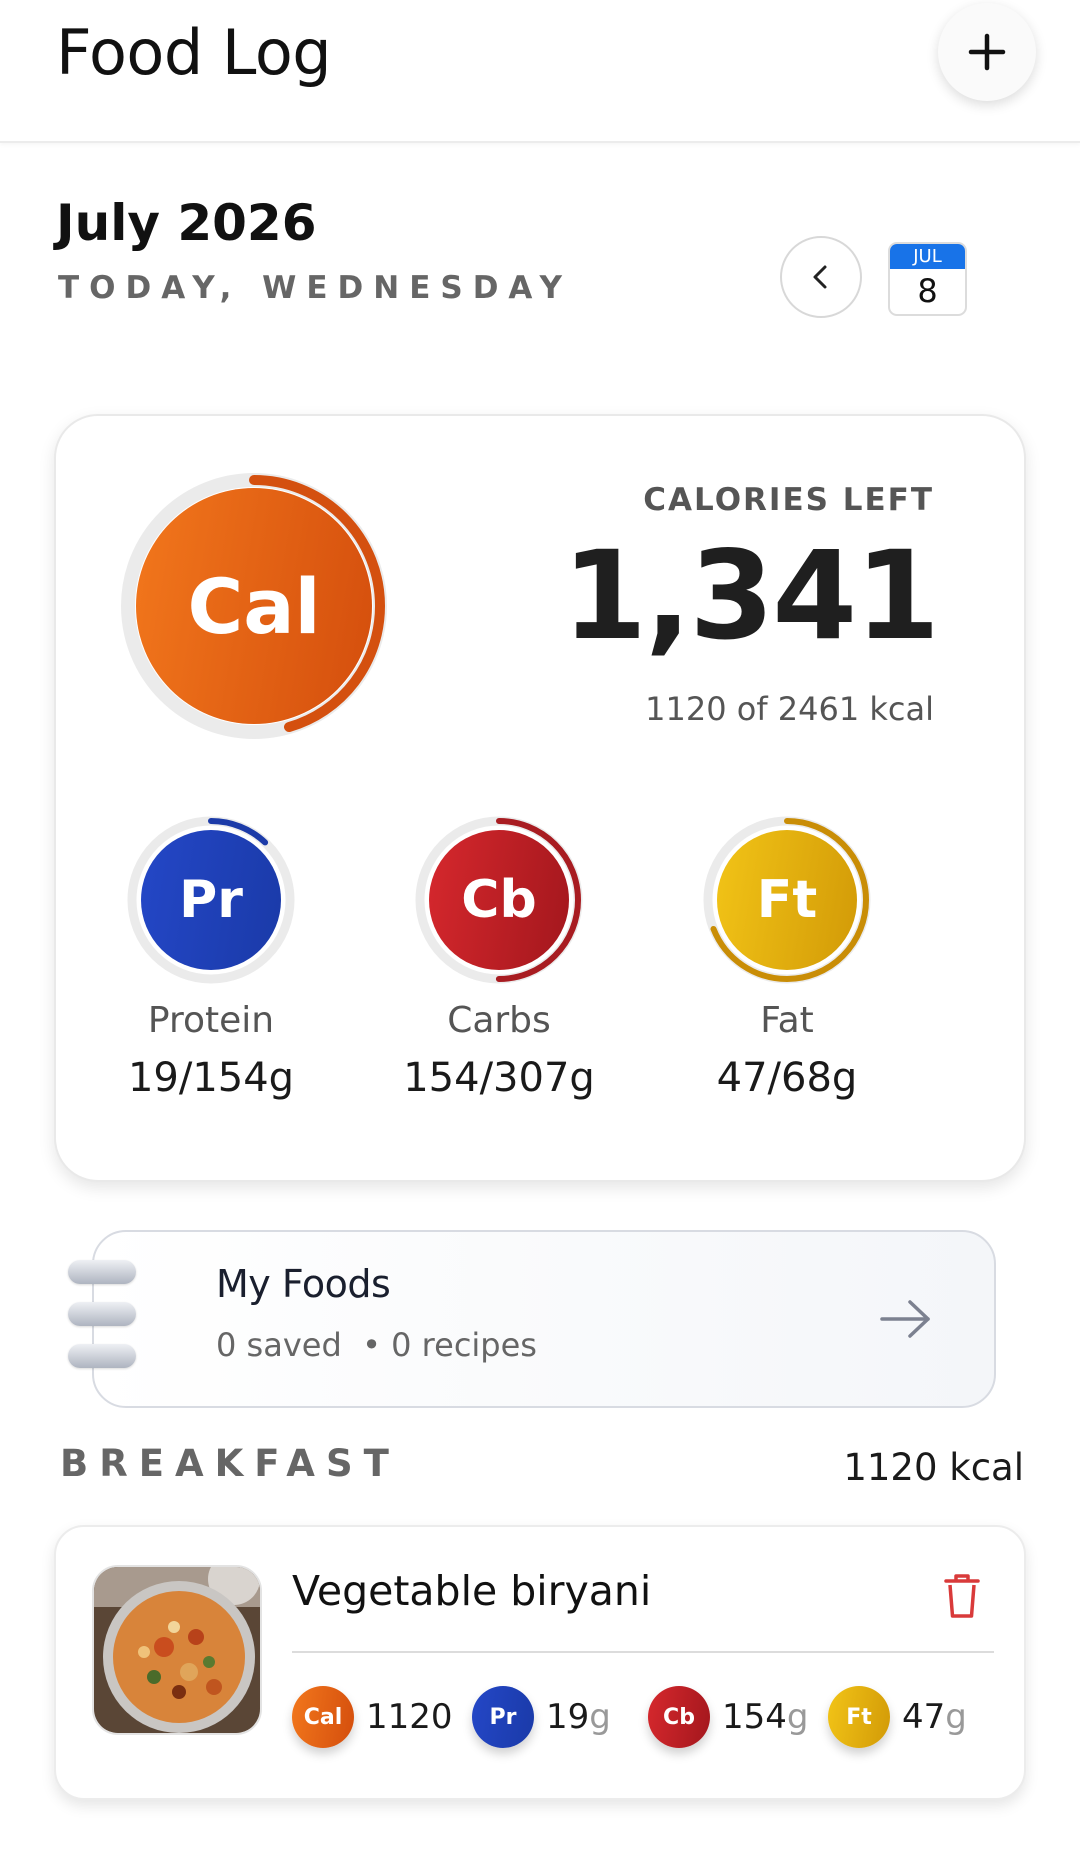 This screenshot has width=1080, height=1863. Describe the element at coordinates (177, 1650) in the screenshot. I see `food-photo` at that location.